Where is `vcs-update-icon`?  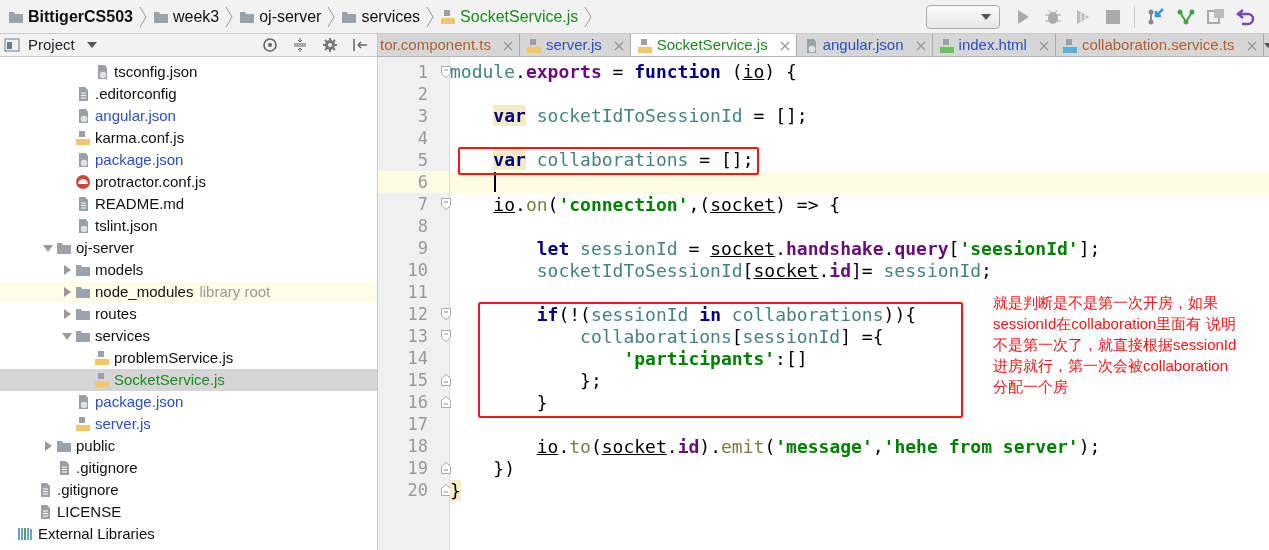
vcs-update-icon is located at coordinates (1156, 16).